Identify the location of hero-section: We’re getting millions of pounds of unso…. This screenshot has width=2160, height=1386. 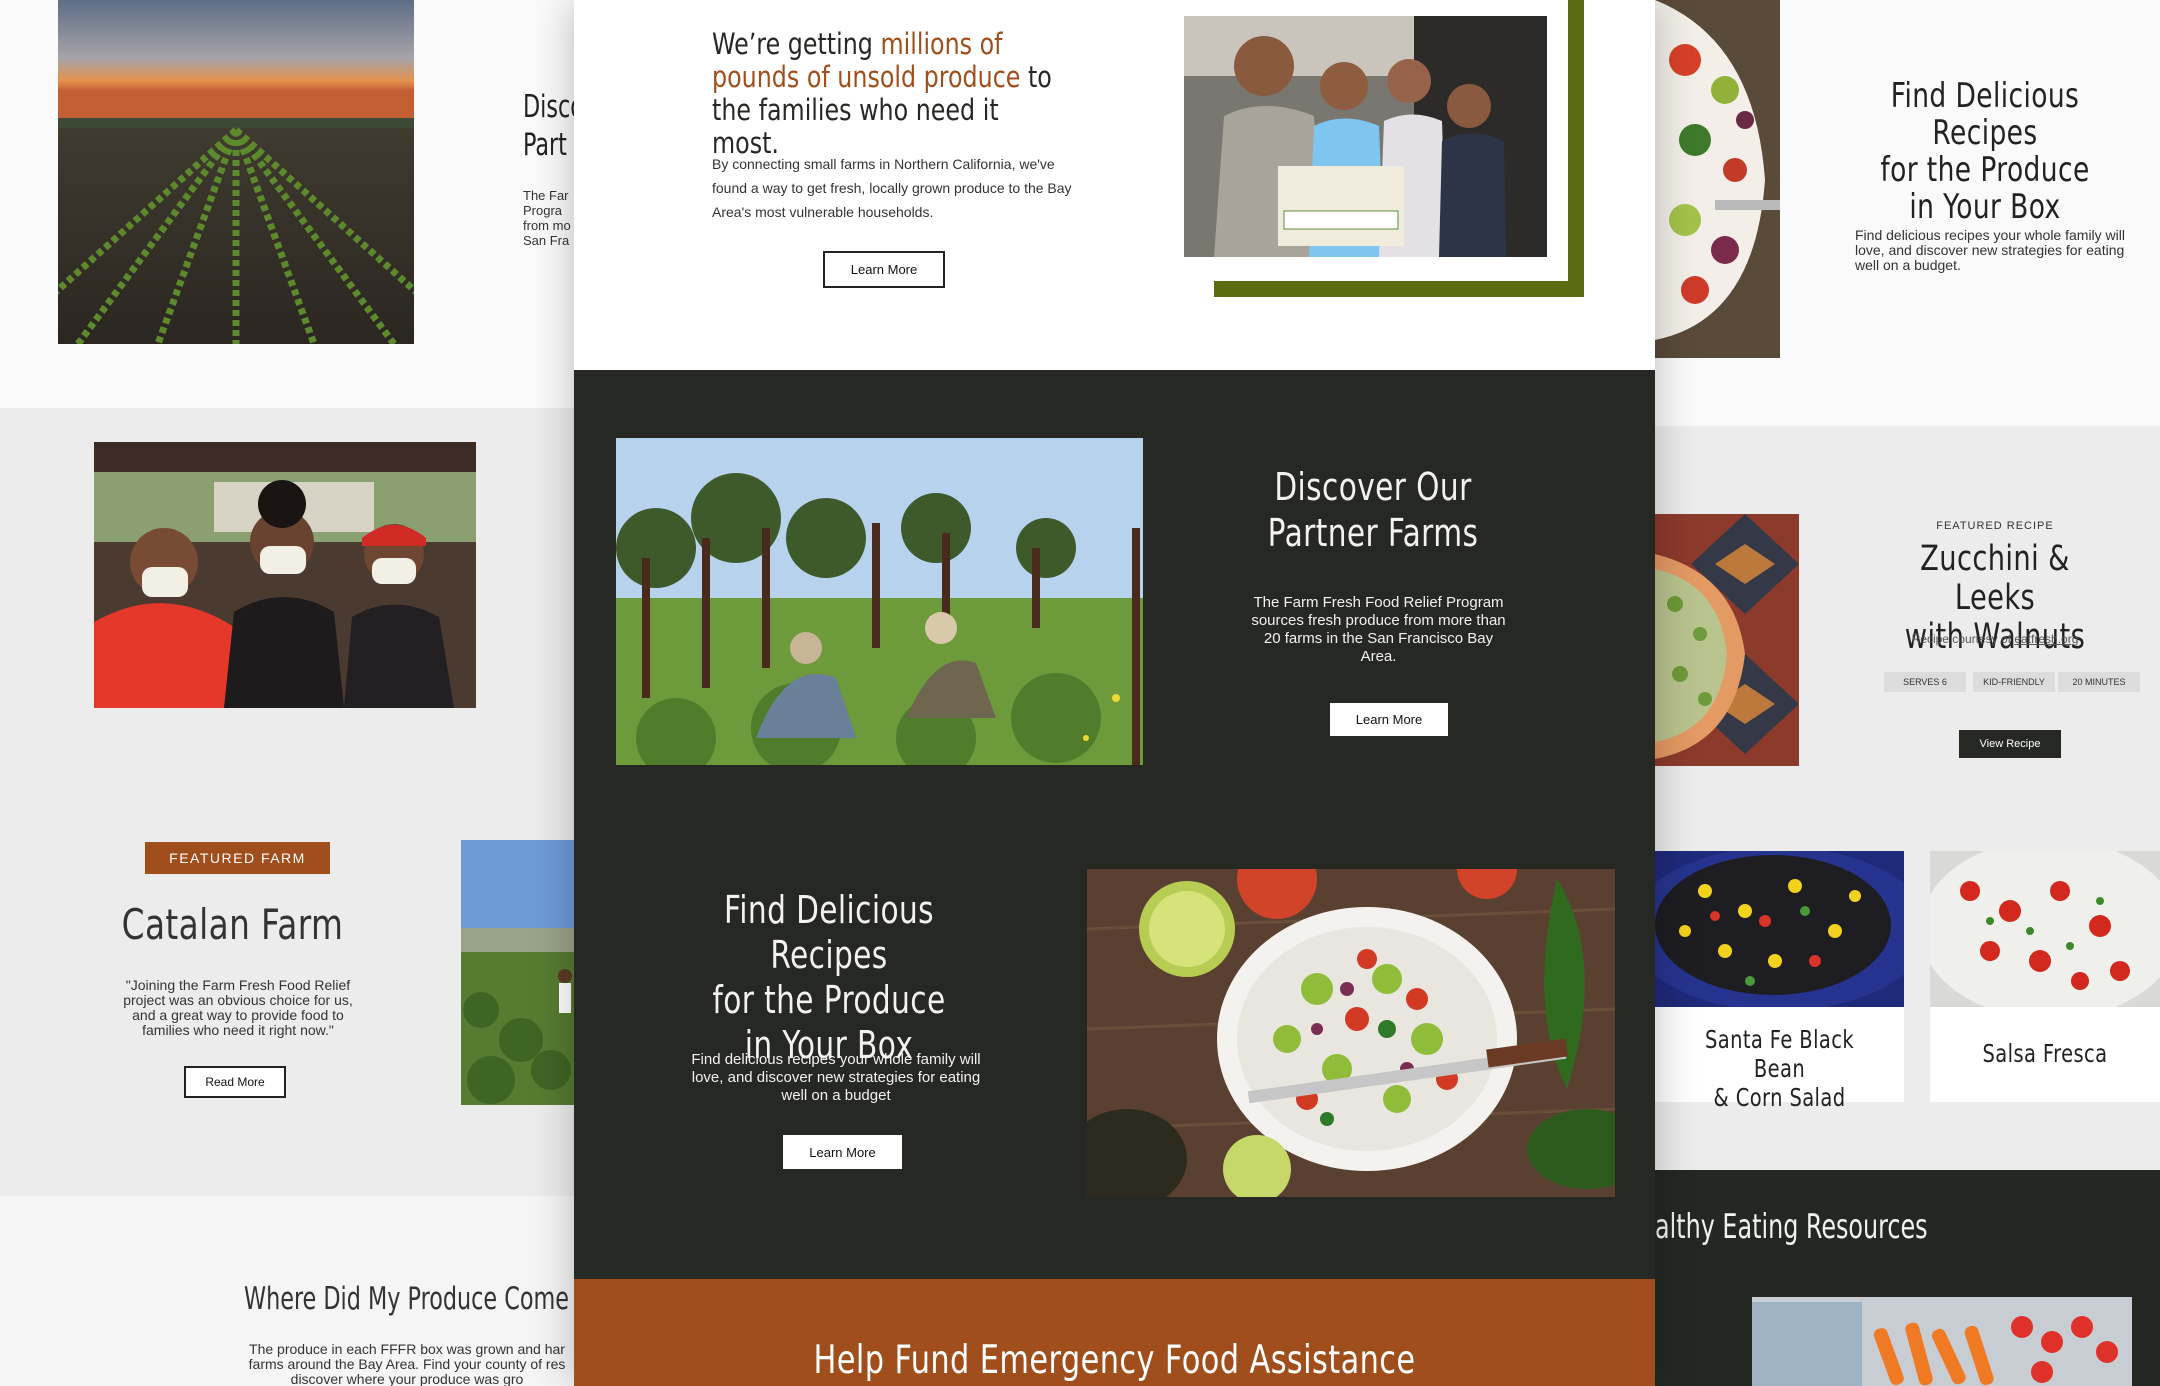
(1114, 185).